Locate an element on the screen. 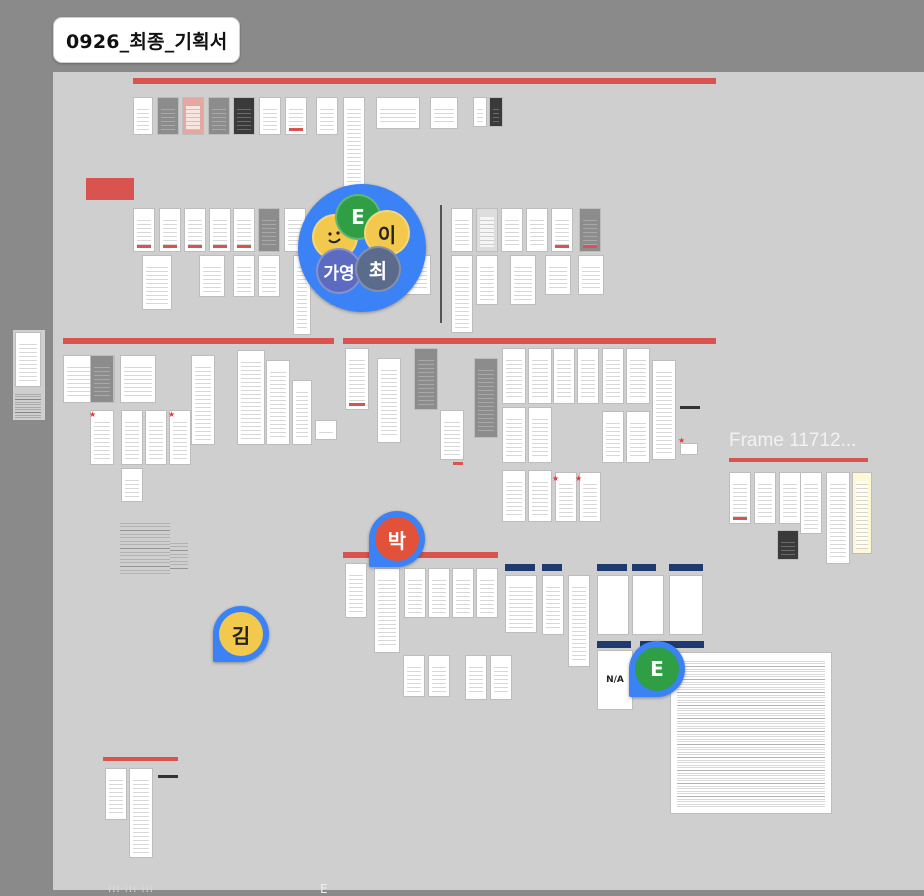 The height and width of the screenshot is (896, 924). screen-onboard is located at coordinates (193, 116).